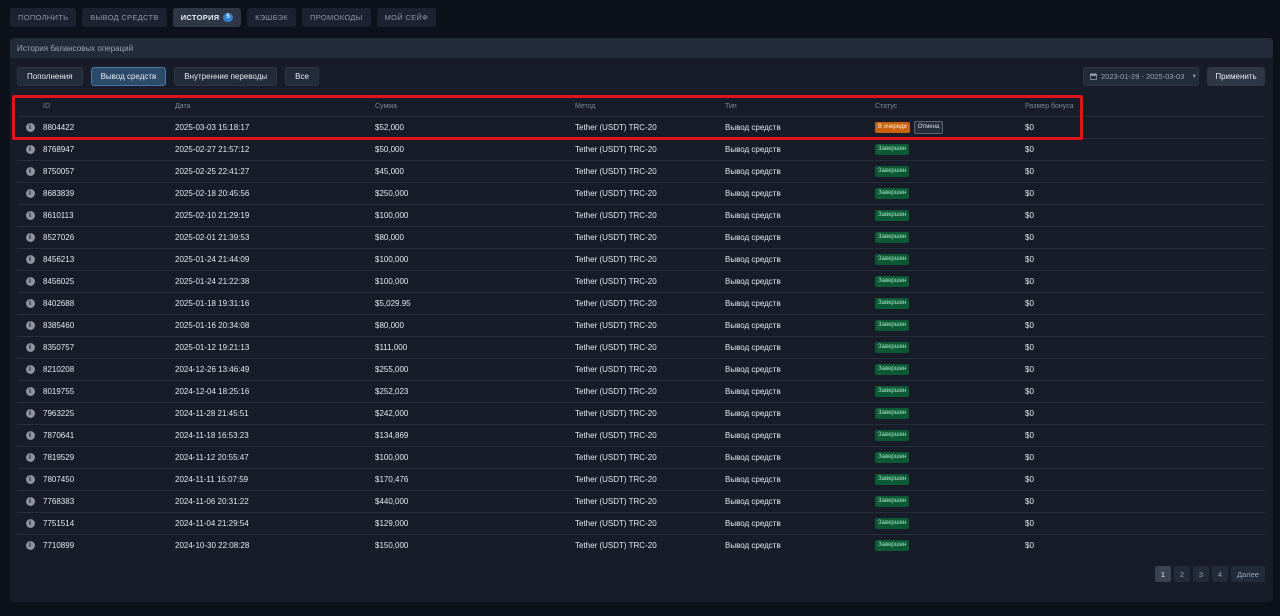 Image resolution: width=1280 pixels, height=616 pixels. What do you see at coordinates (124, 17) in the screenshot?
I see `tab-withdraw: Вывод средств` at bounding box center [124, 17].